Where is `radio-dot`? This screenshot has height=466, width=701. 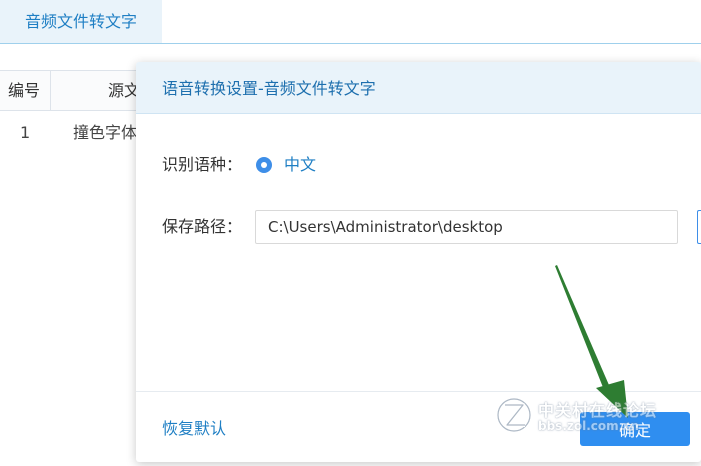
radio-dot is located at coordinates (264, 165).